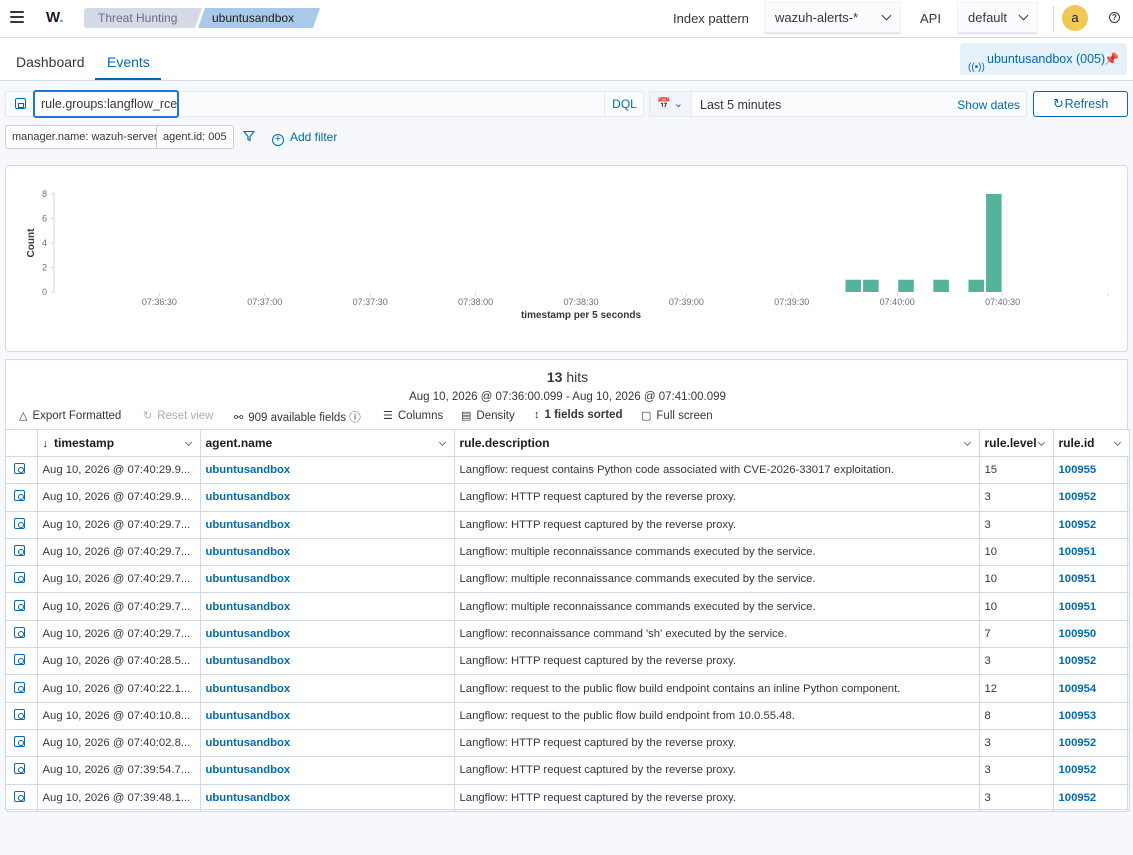 Image resolution: width=1133 pixels, height=855 pixels. What do you see at coordinates (1043, 59) in the screenshot?
I see `pinned-agent-button: ((•)) ubuntusandbox (005) 📌` at bounding box center [1043, 59].